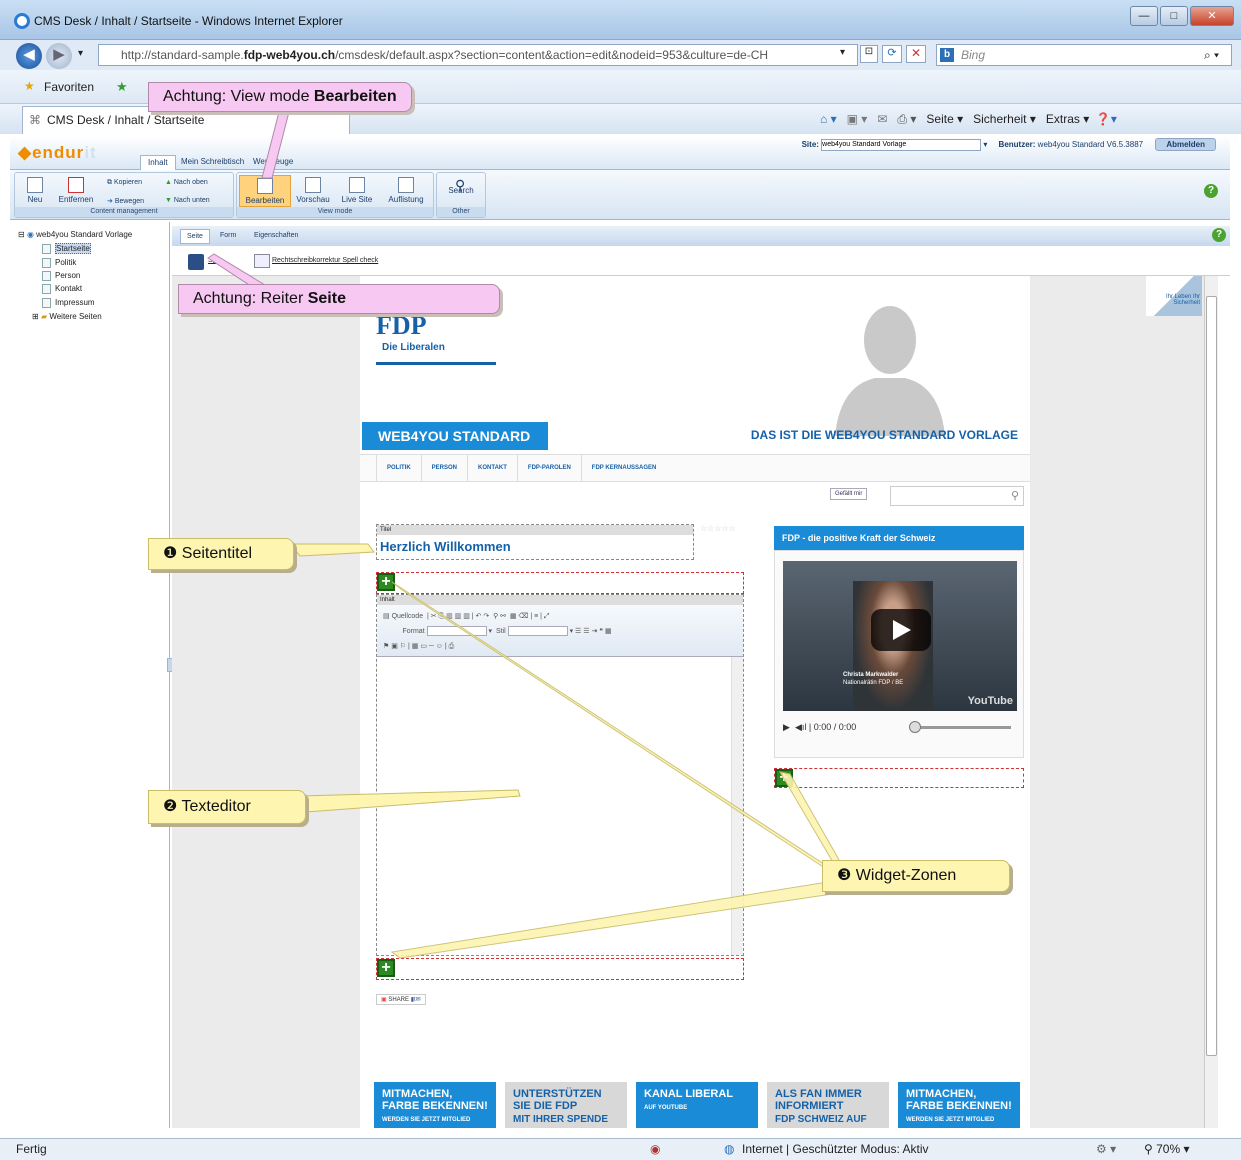 The height and width of the screenshot is (1160, 1241). Describe the element at coordinates (899, 778) in the screenshot. I see `widget-zone-sidebar: +` at that location.